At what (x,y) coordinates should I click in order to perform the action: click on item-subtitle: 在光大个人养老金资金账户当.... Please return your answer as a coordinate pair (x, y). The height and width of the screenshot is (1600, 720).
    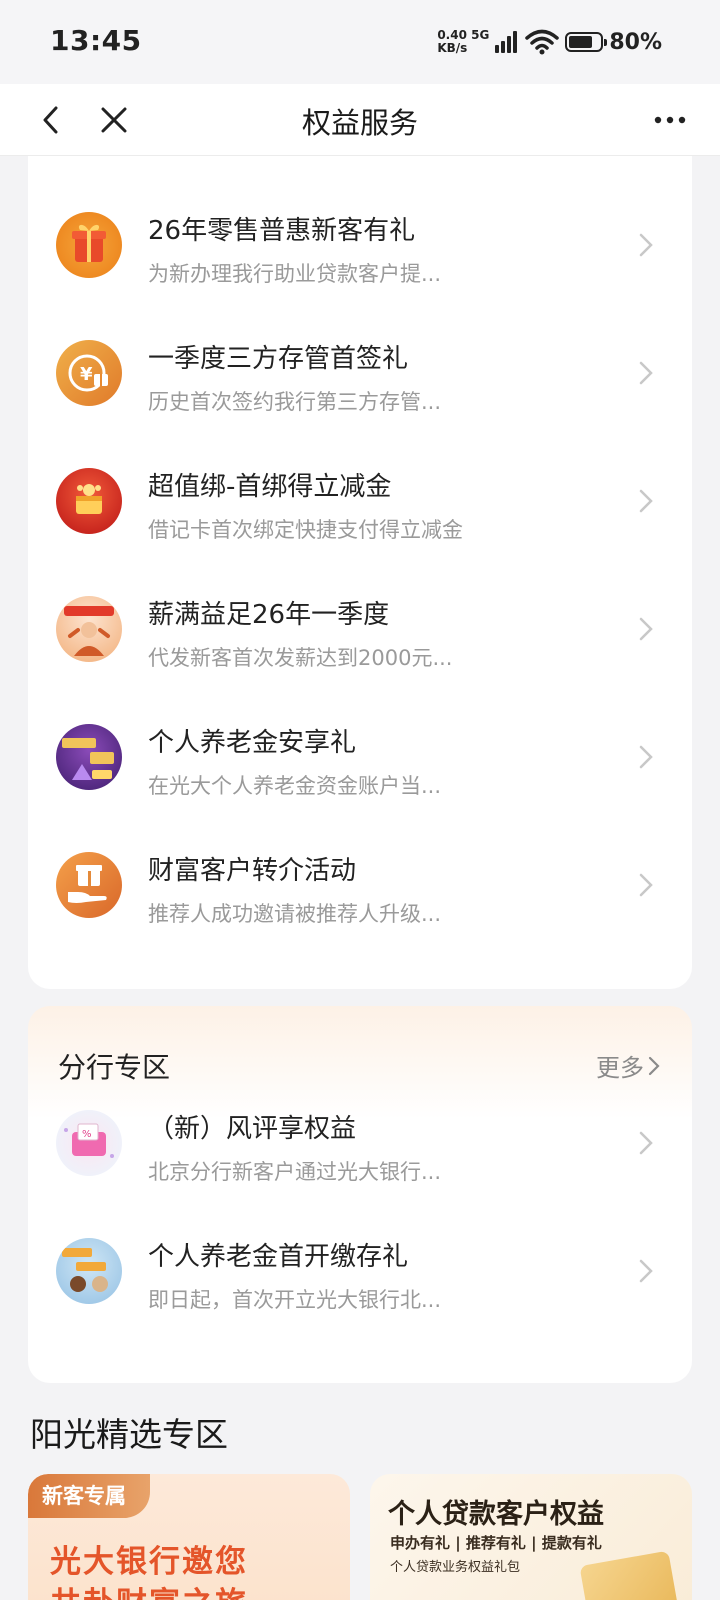
    Looking at the image, I should click on (295, 786).